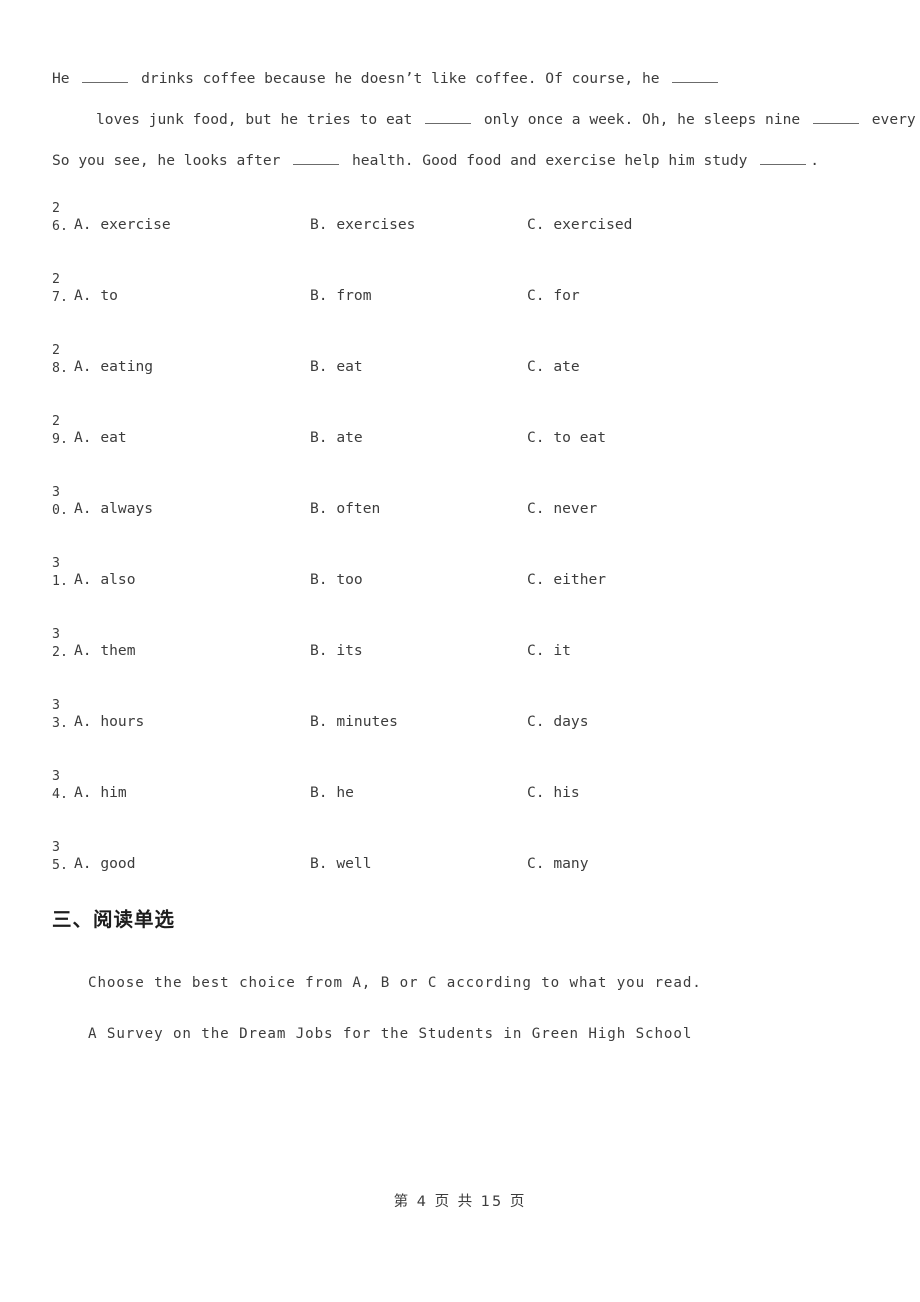 This screenshot has width=920, height=1302. What do you see at coordinates (336, 438) in the screenshot?
I see `option-b: B. ate` at bounding box center [336, 438].